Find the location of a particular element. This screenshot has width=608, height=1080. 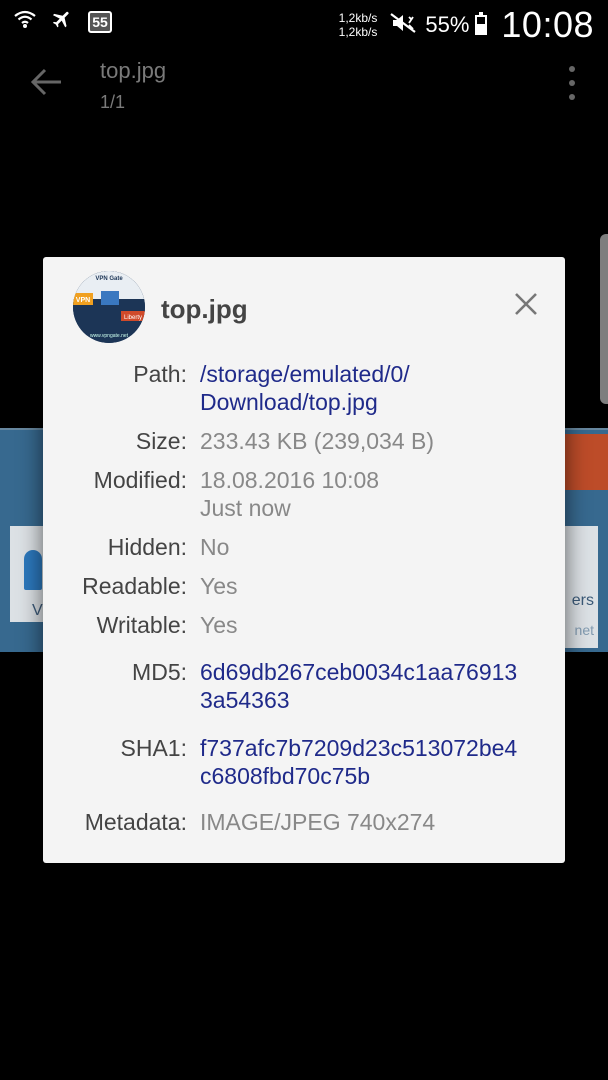

property-label: MD5: is located at coordinates (159, 672).